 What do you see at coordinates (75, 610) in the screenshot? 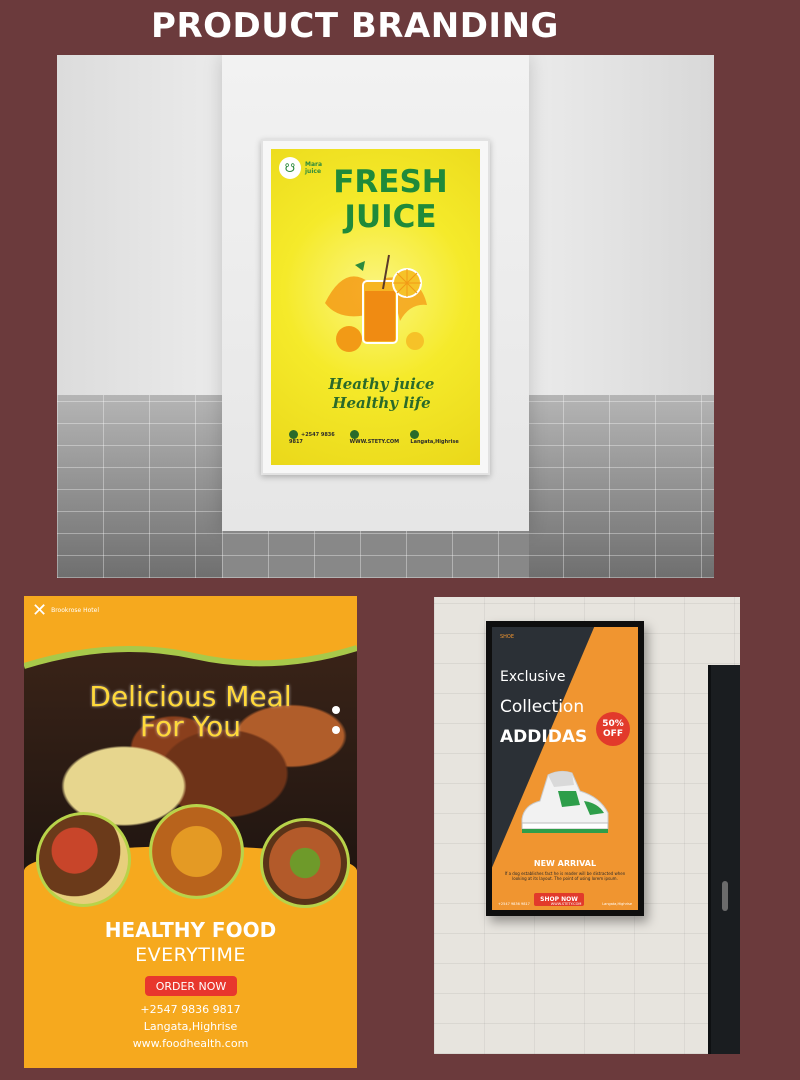
I see `food-logo-text: Brookrose Hotel` at bounding box center [75, 610].